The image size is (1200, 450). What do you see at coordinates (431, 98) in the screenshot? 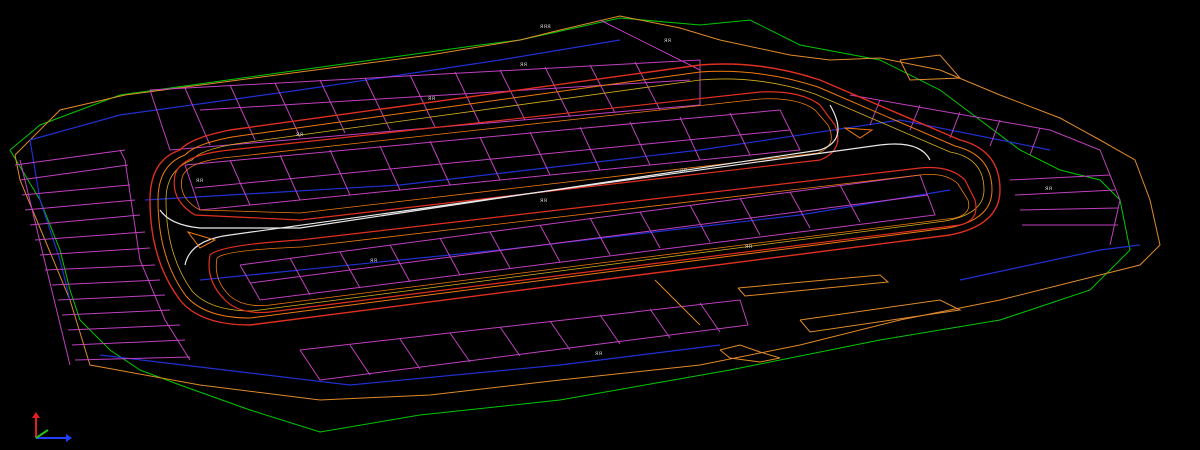
I see `label-d: ᴙᴙ` at bounding box center [431, 98].